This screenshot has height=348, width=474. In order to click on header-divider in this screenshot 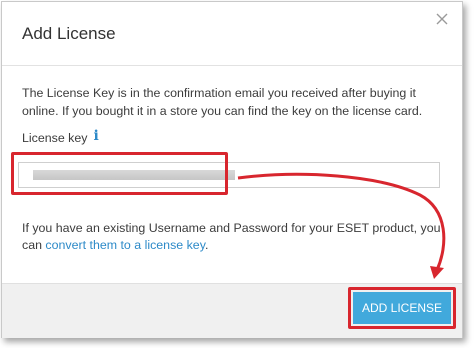, I will do `click(232, 65)`.